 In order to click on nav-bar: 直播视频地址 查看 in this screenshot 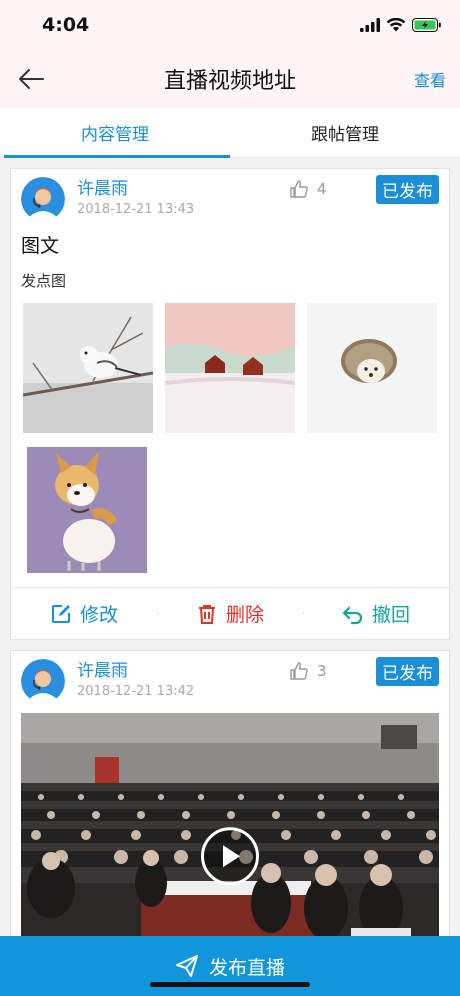, I will do `click(230, 79)`.